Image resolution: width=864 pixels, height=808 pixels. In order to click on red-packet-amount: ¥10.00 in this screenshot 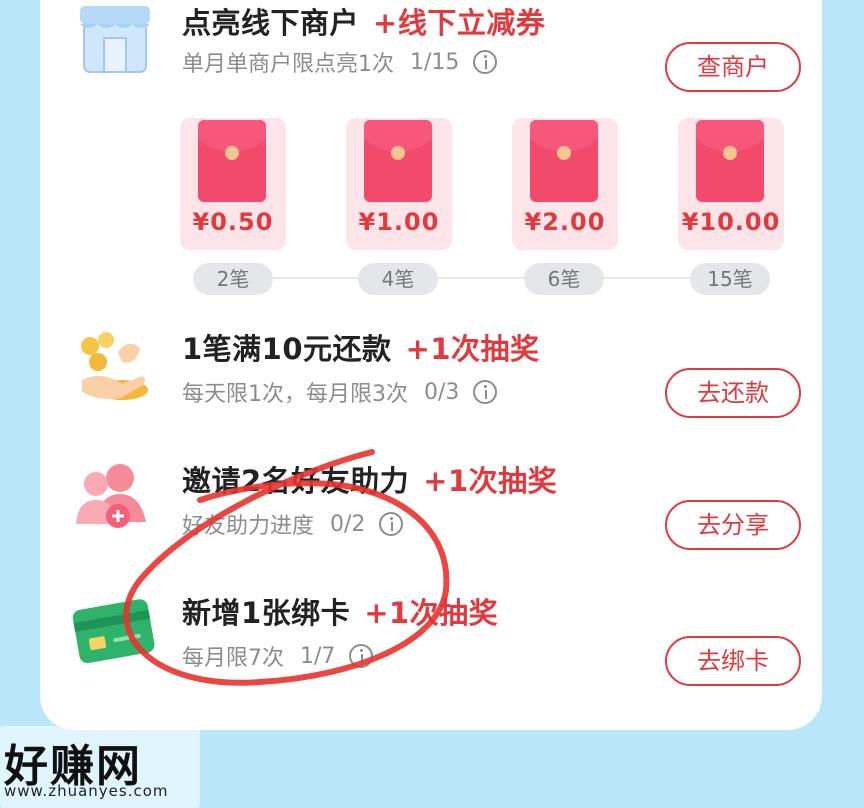, I will do `click(731, 222)`.